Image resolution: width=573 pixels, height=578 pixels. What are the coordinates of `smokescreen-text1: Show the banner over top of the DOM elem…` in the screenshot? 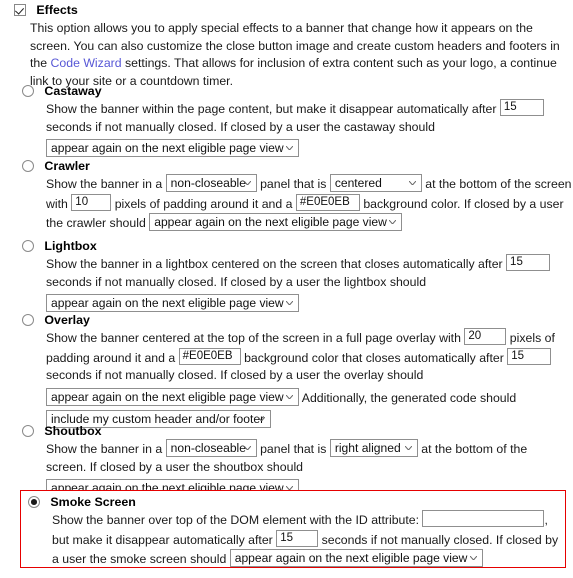 It's located at (236, 520).